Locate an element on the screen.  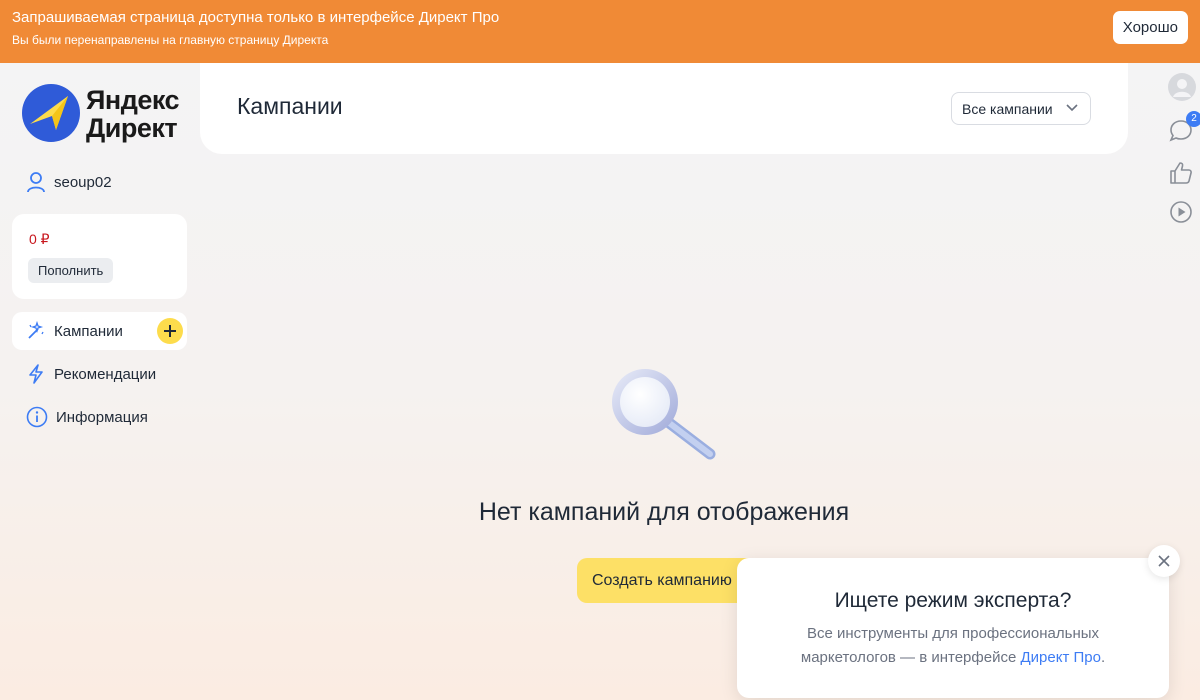
close-icon is located at coordinates (1164, 561).